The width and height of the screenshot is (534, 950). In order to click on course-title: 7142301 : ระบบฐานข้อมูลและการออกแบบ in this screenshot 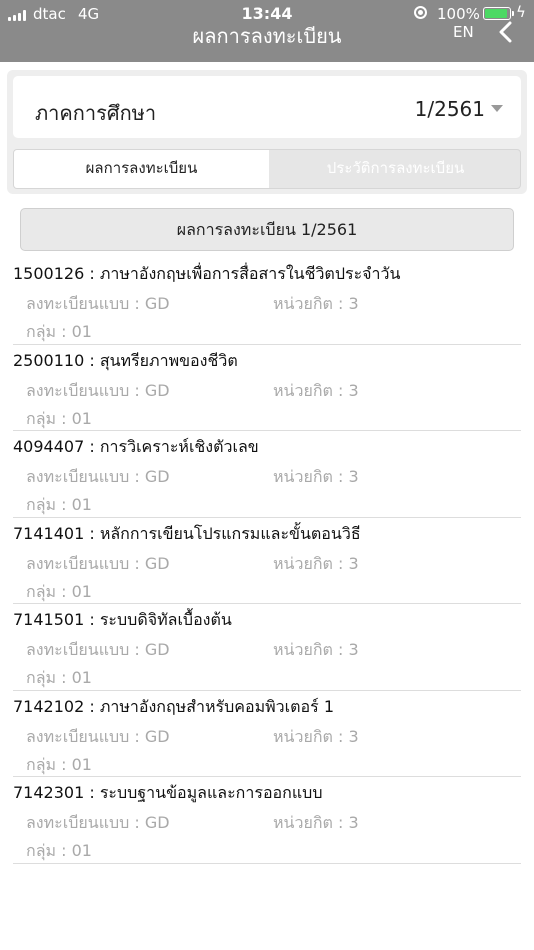, I will do `click(168, 792)`.